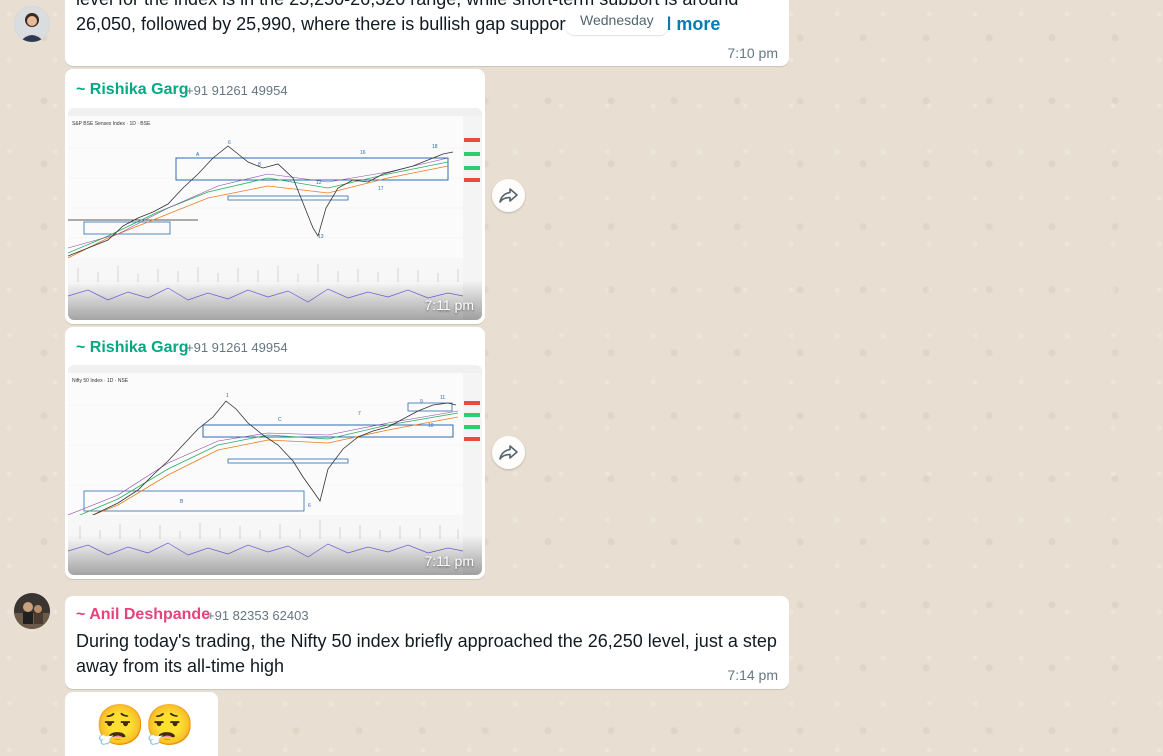  What do you see at coordinates (319, 183) in the screenshot?
I see `svg-text: 12` at bounding box center [319, 183].